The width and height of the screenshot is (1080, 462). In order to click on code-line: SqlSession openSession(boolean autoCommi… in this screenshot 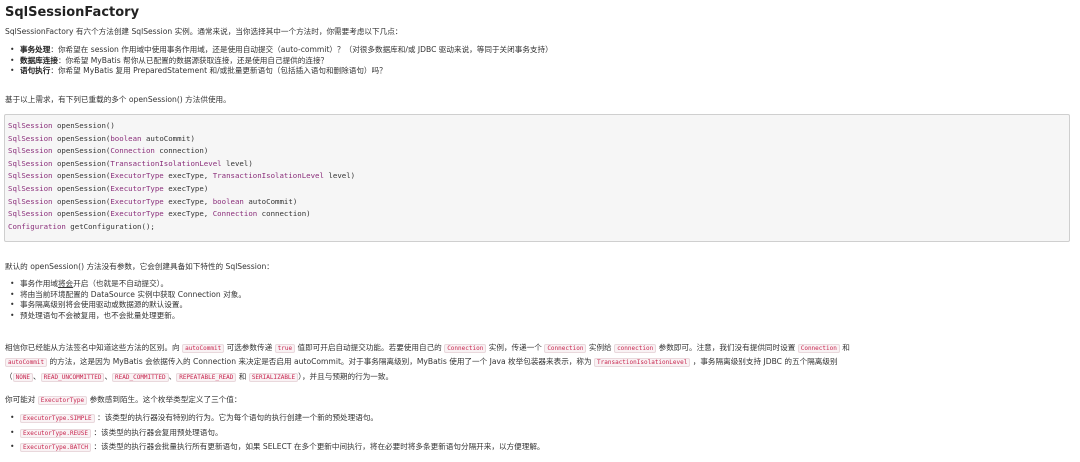, I will do `click(101, 138)`.